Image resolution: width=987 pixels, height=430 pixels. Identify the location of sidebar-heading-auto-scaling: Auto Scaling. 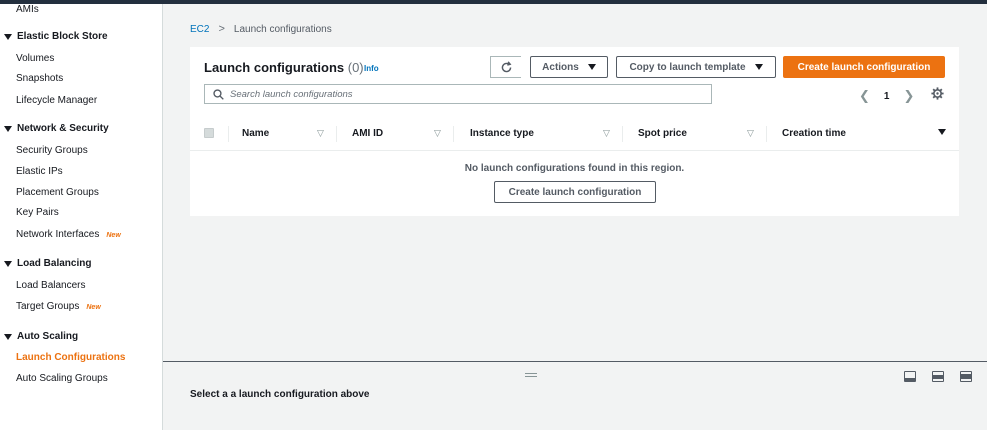
(41, 336).